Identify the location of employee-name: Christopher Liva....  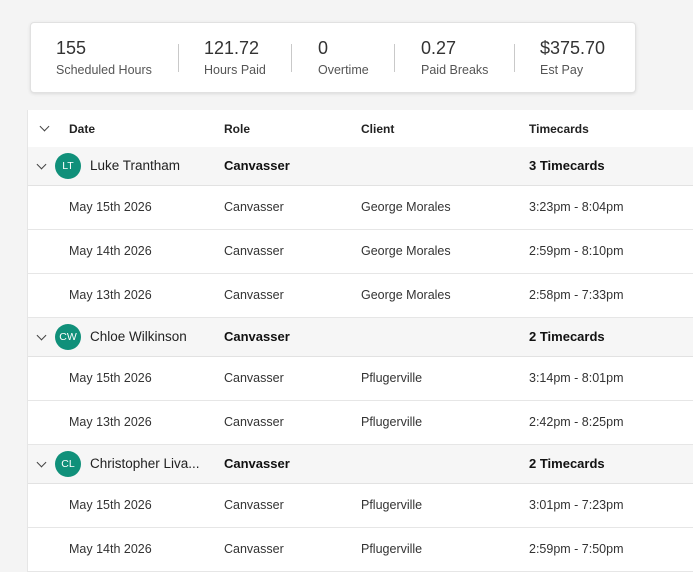
(145, 463).